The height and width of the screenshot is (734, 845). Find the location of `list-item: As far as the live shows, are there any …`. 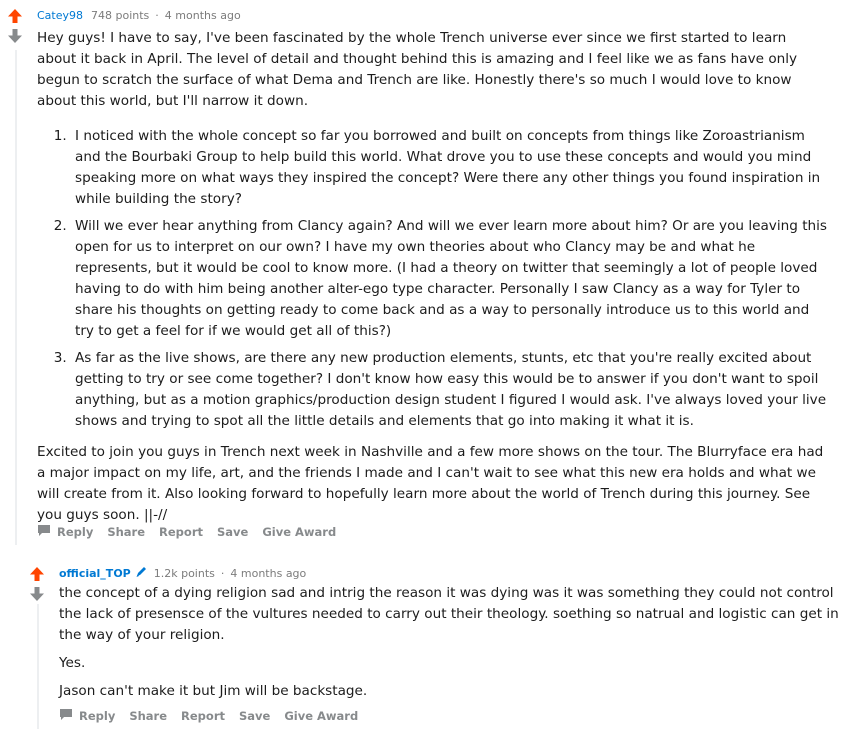

list-item: As far as the live shows, are there any … is located at coordinates (449, 390).